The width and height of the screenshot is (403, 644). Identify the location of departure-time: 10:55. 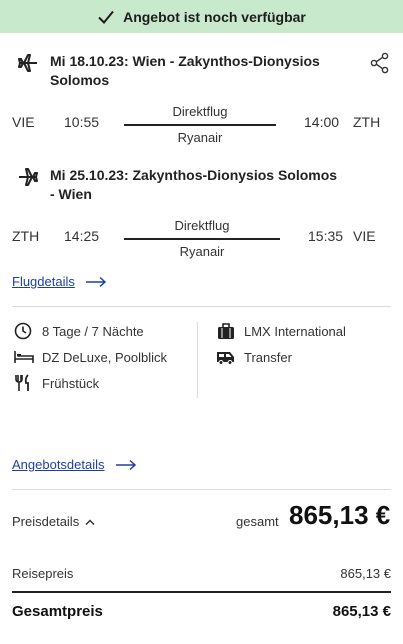
(82, 122).